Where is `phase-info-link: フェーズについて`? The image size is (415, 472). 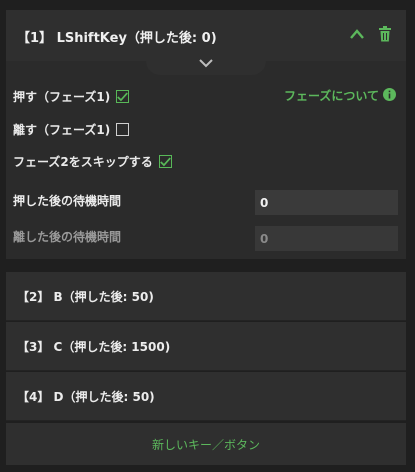
phase-info-link: フェーズについて is located at coordinates (340, 95).